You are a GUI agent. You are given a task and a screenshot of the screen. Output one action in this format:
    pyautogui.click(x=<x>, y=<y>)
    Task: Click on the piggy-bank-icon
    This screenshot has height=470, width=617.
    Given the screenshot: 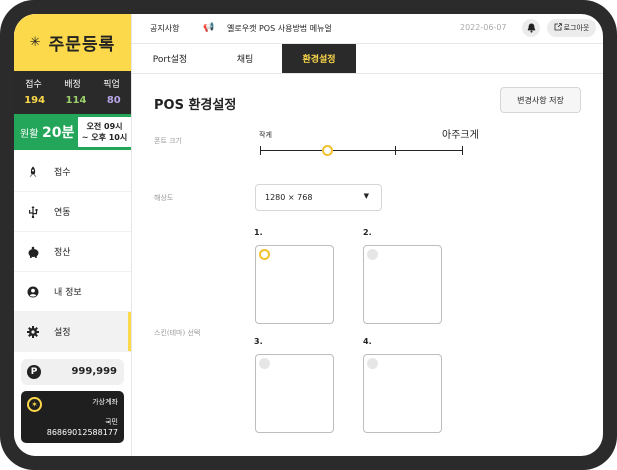 What is the action you would take?
    pyautogui.click(x=33, y=252)
    